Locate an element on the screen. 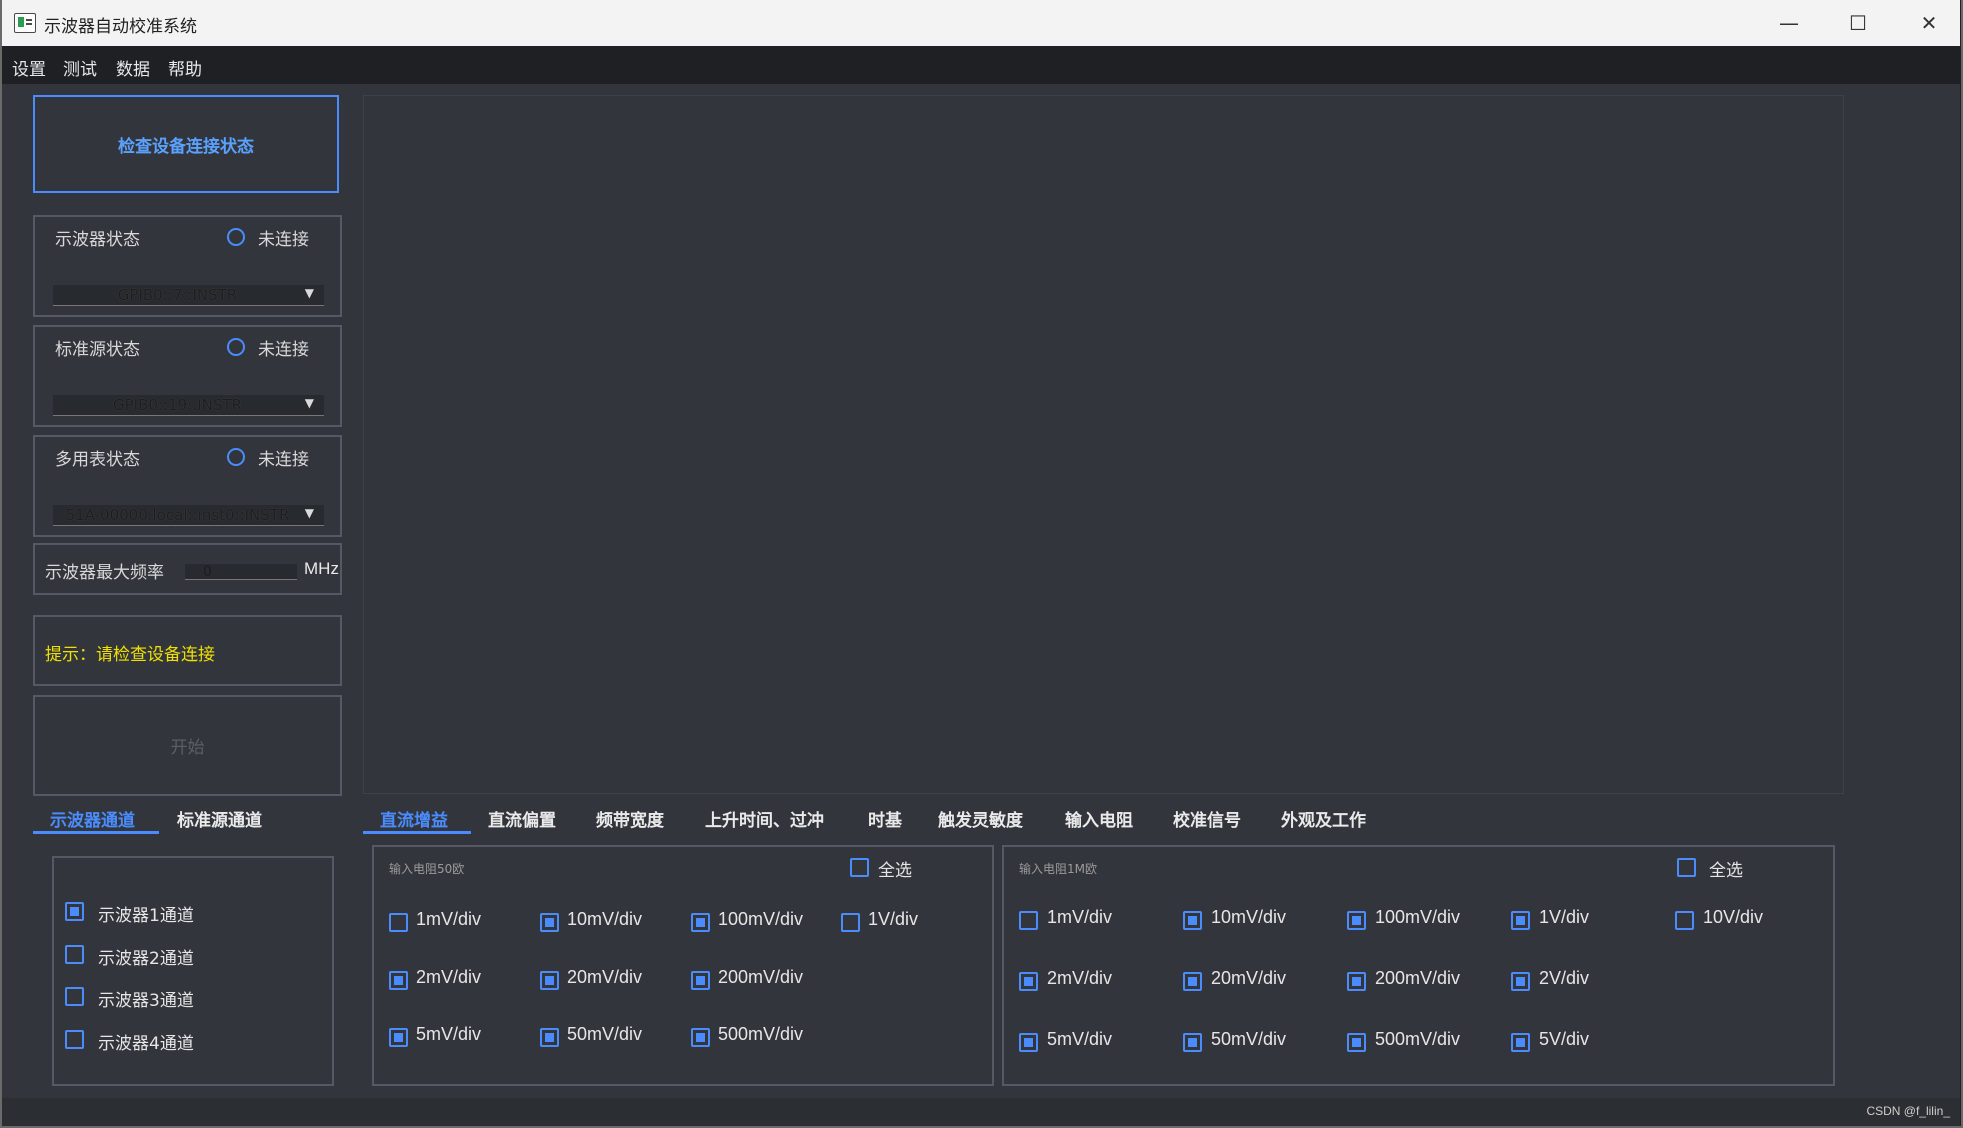 The width and height of the screenshot is (1963, 1128). input-50ohm-title: 输入电阻50欧 is located at coordinates (427, 869).